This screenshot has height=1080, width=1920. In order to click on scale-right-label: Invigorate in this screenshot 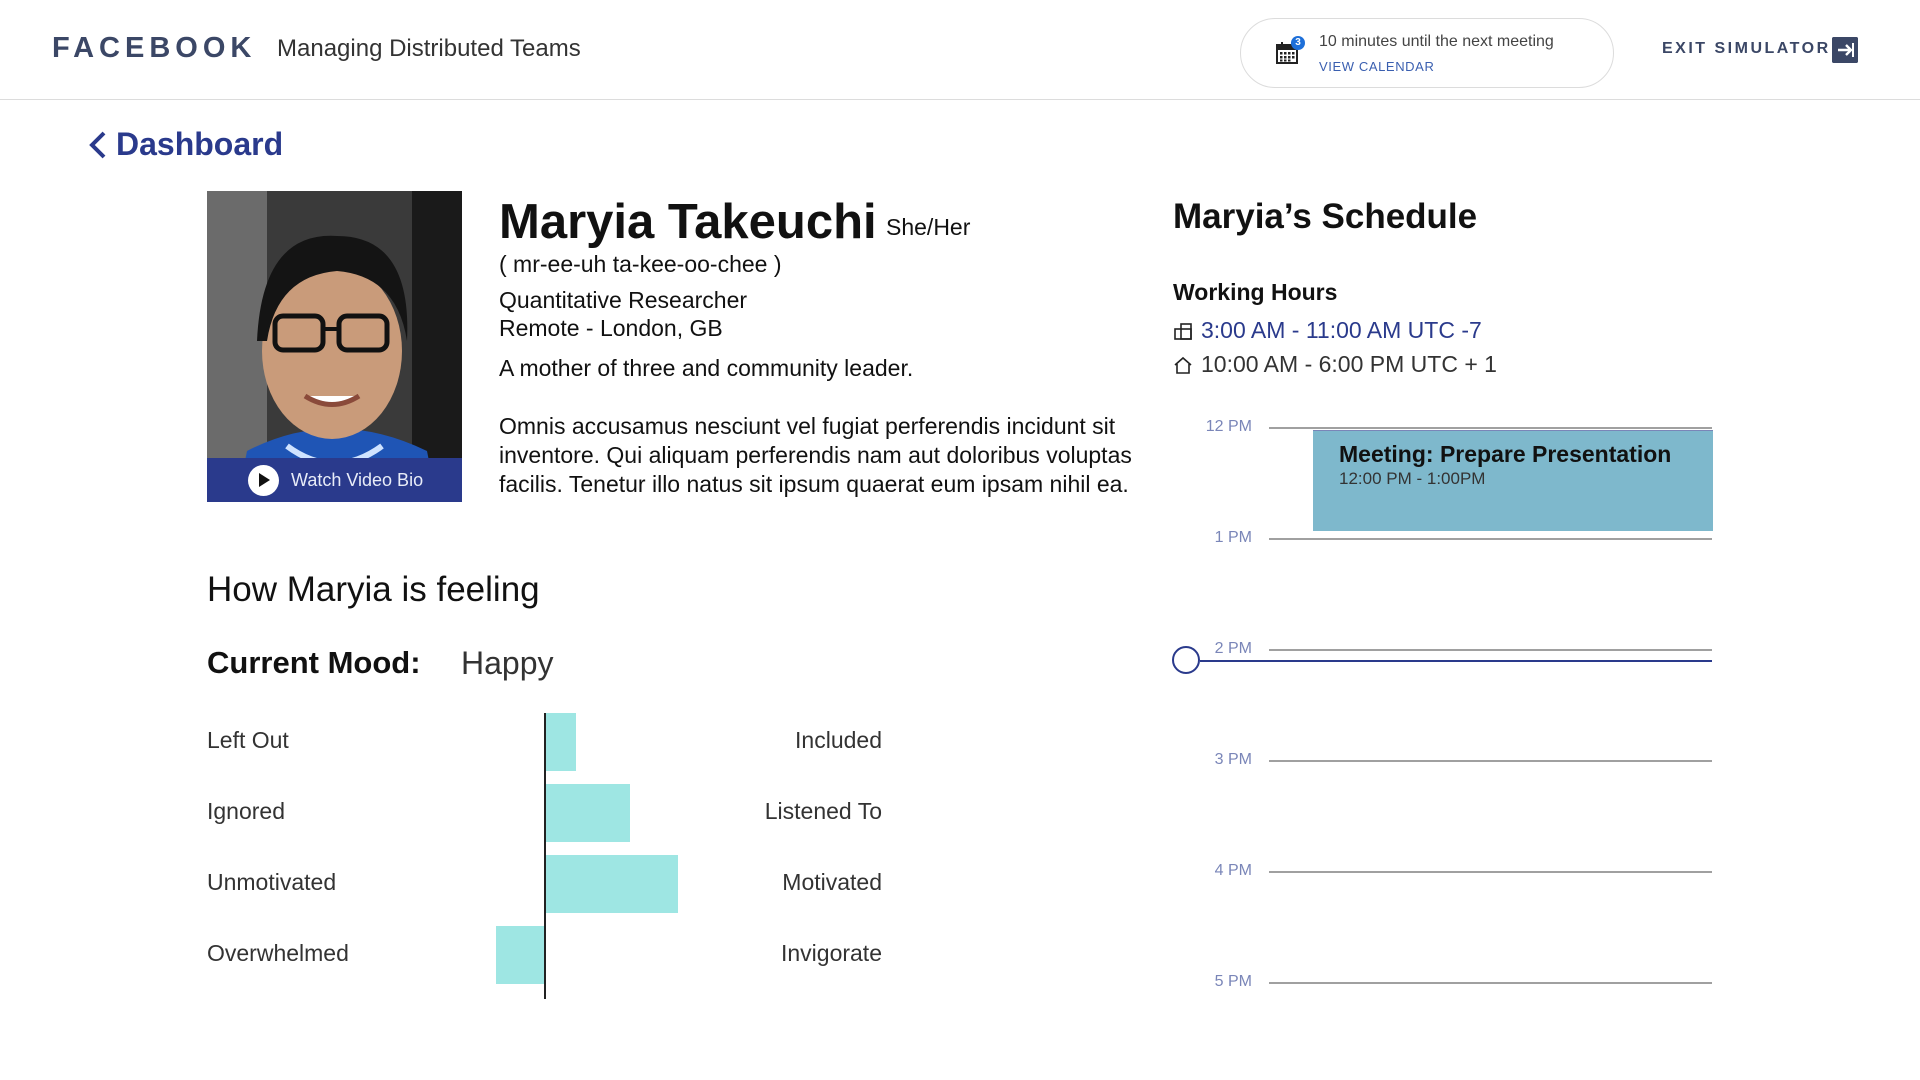, I will do `click(831, 953)`.